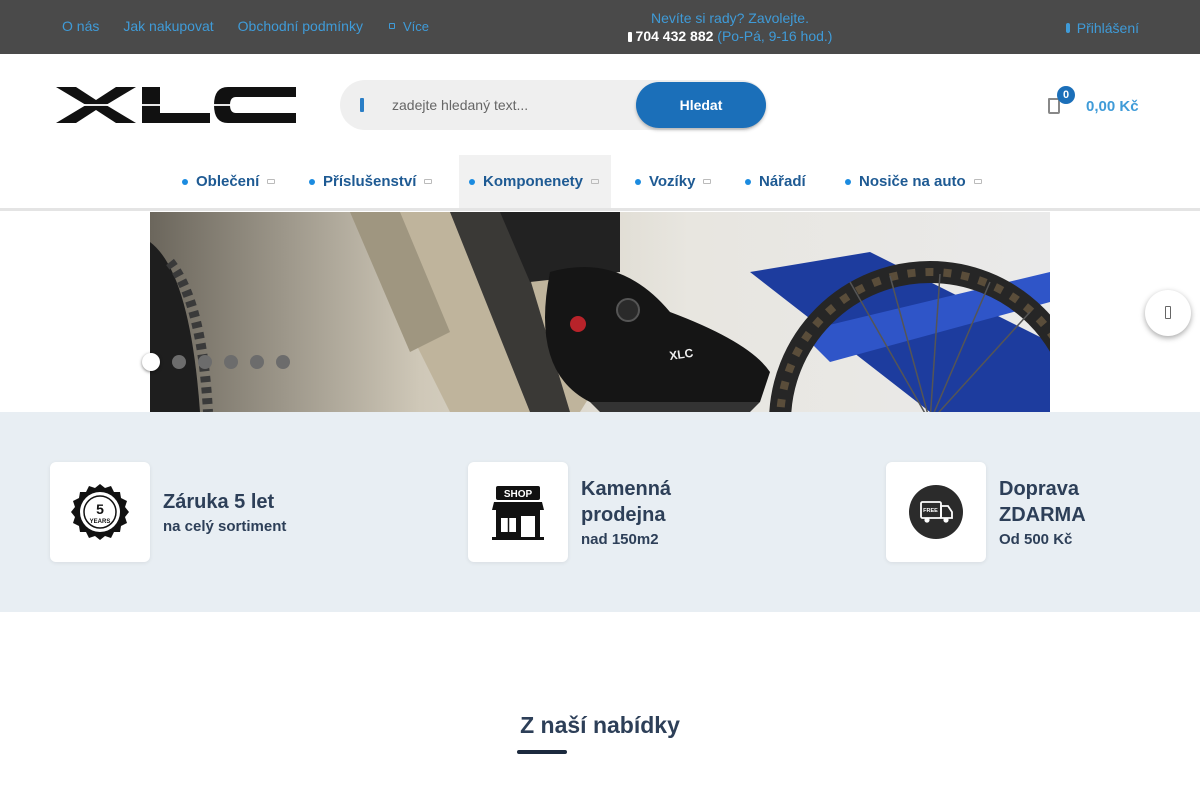 The image size is (1200, 800). I want to click on svg-text: FREE, so click(930, 511).